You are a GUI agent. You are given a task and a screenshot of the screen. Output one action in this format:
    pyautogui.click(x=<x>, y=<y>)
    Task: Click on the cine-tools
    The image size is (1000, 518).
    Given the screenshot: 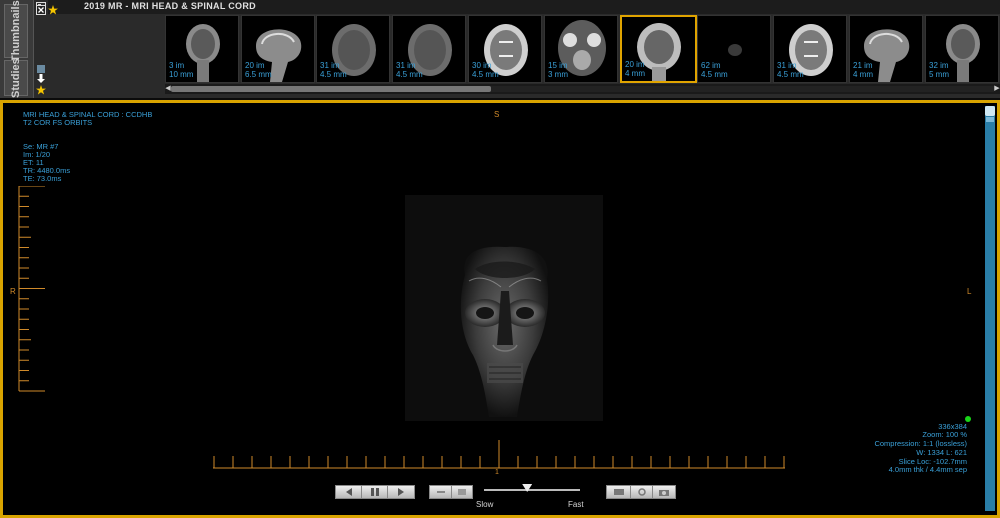 What is the action you would take?
    pyautogui.click(x=641, y=492)
    